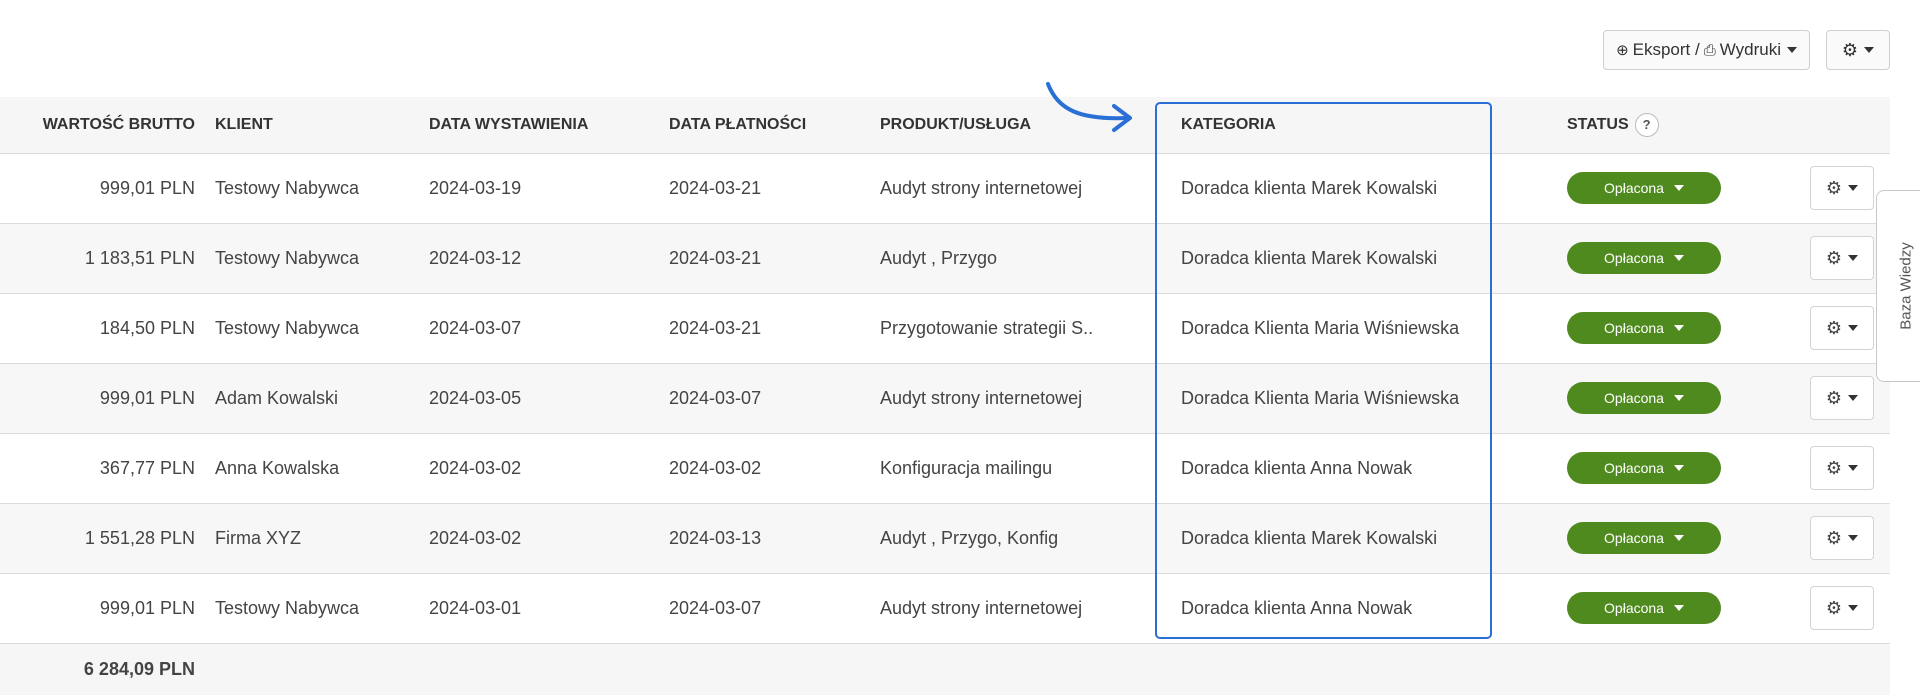  I want to click on cell-issue-date: 2024-03-01, so click(475, 607).